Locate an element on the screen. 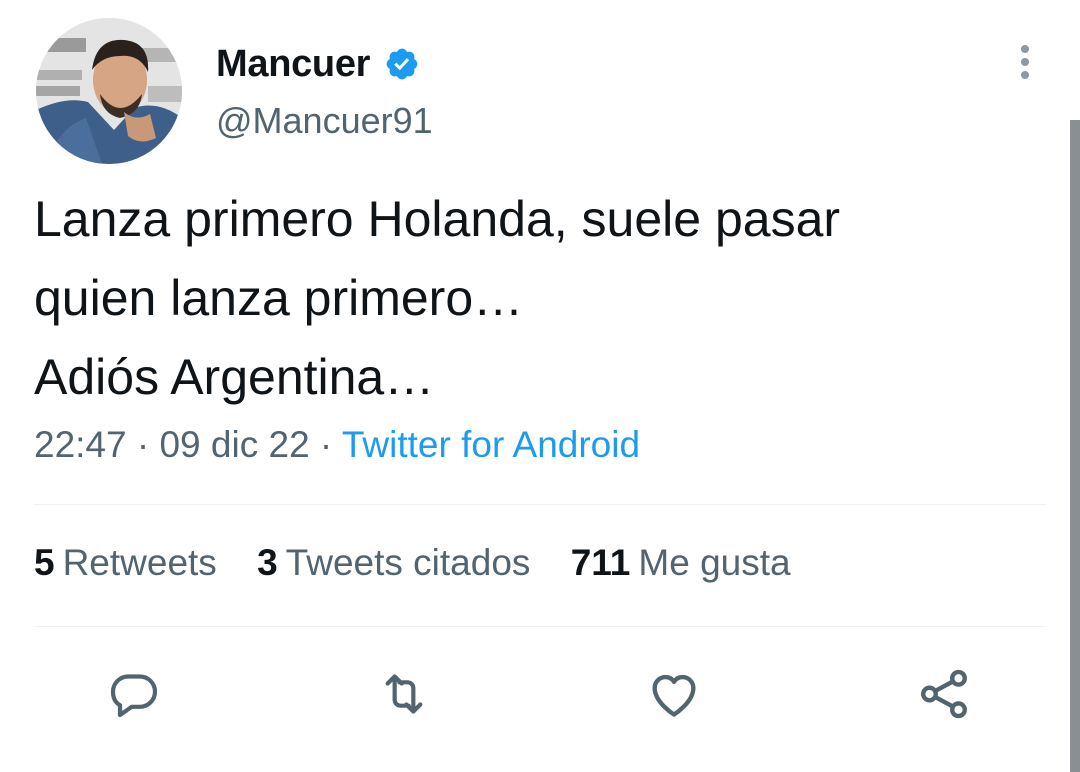  author-display-name: Mancuer is located at coordinates (293, 64).